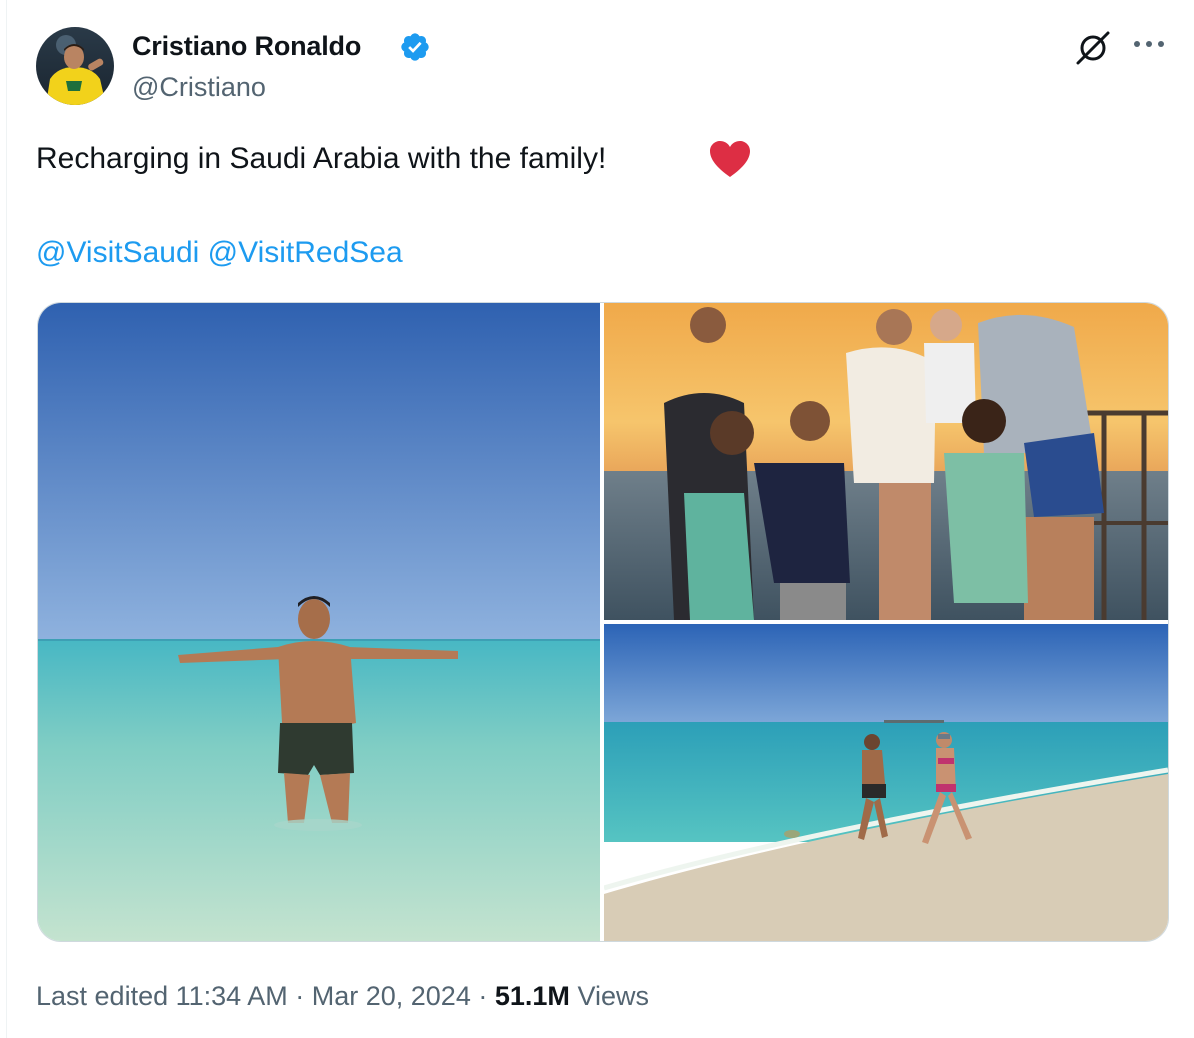 The width and height of the screenshot is (1194, 1038). I want to click on tweet-date: Mar 20, 2024, so click(391, 996).